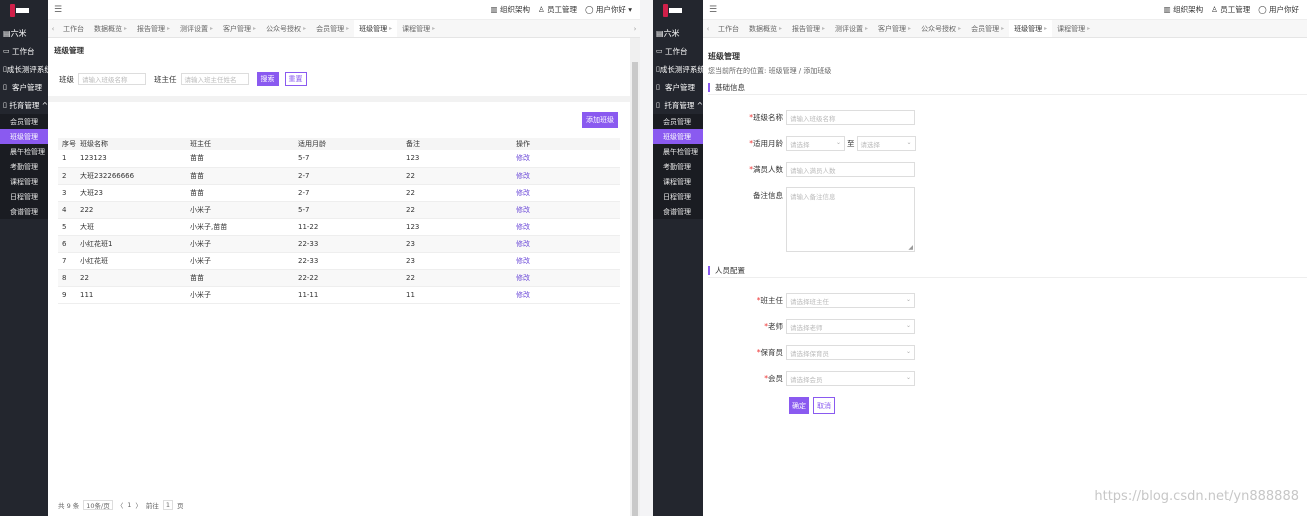 The height and width of the screenshot is (516, 1307). I want to click on current-page: 1, so click(129, 505).